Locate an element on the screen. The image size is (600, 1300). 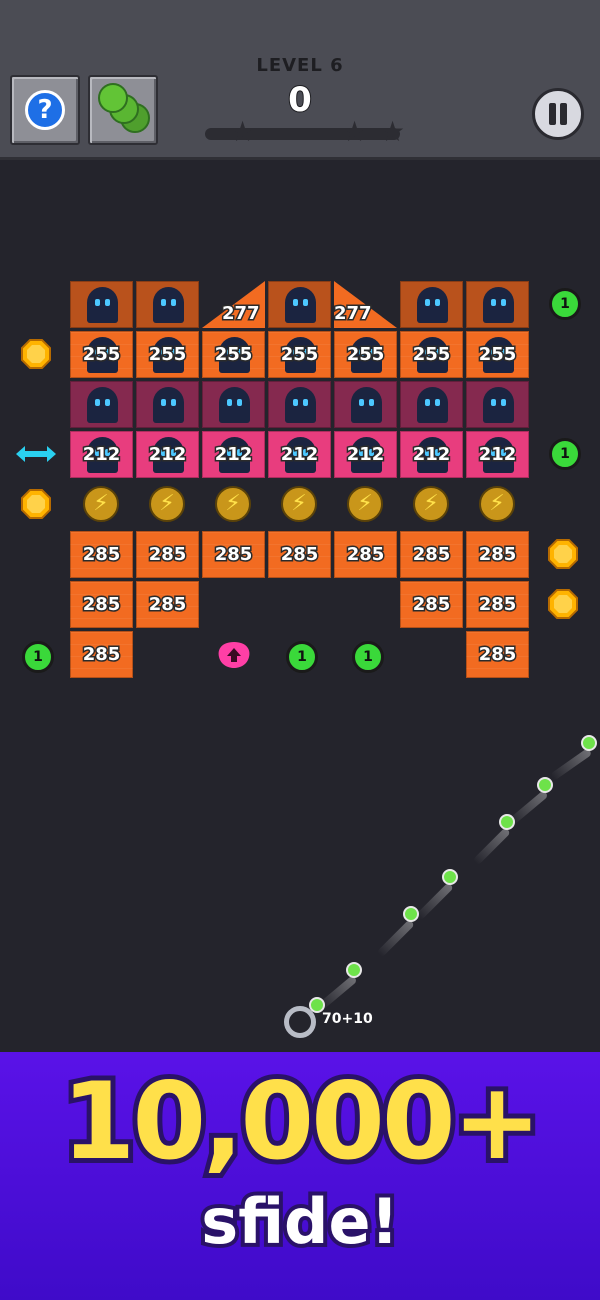
ball-count-label: 70+10 is located at coordinates (347, 1019).